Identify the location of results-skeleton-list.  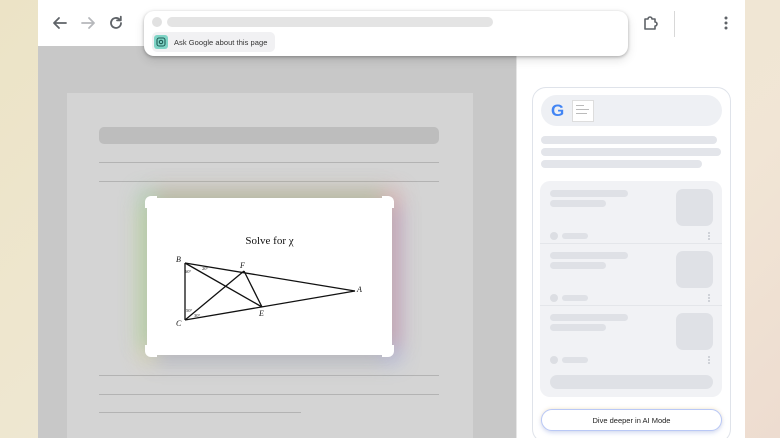
(631, 289).